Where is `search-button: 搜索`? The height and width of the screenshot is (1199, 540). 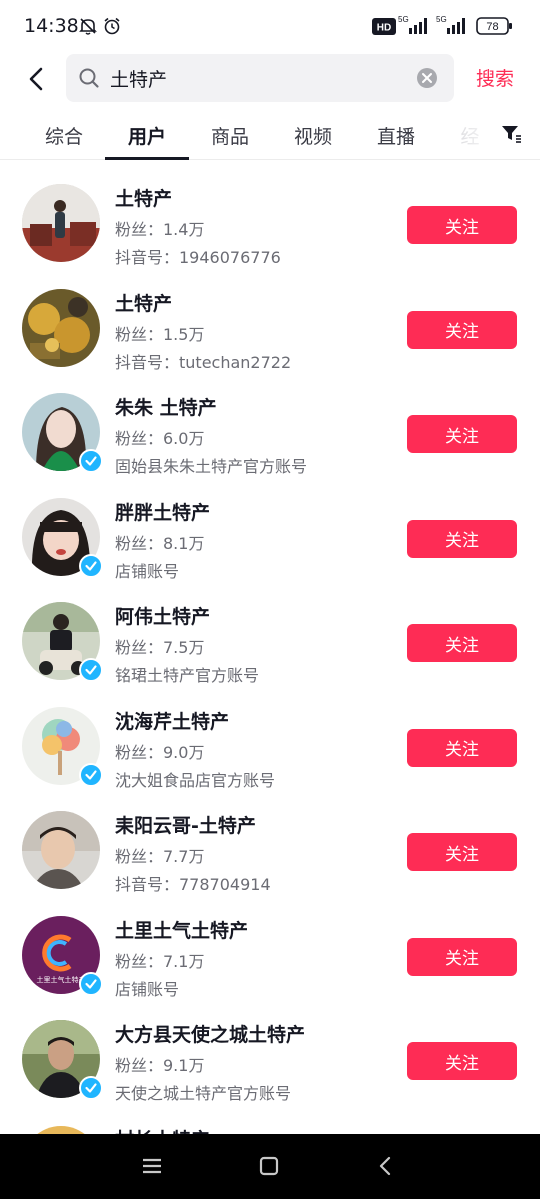 search-button: 搜索 is located at coordinates (495, 77).